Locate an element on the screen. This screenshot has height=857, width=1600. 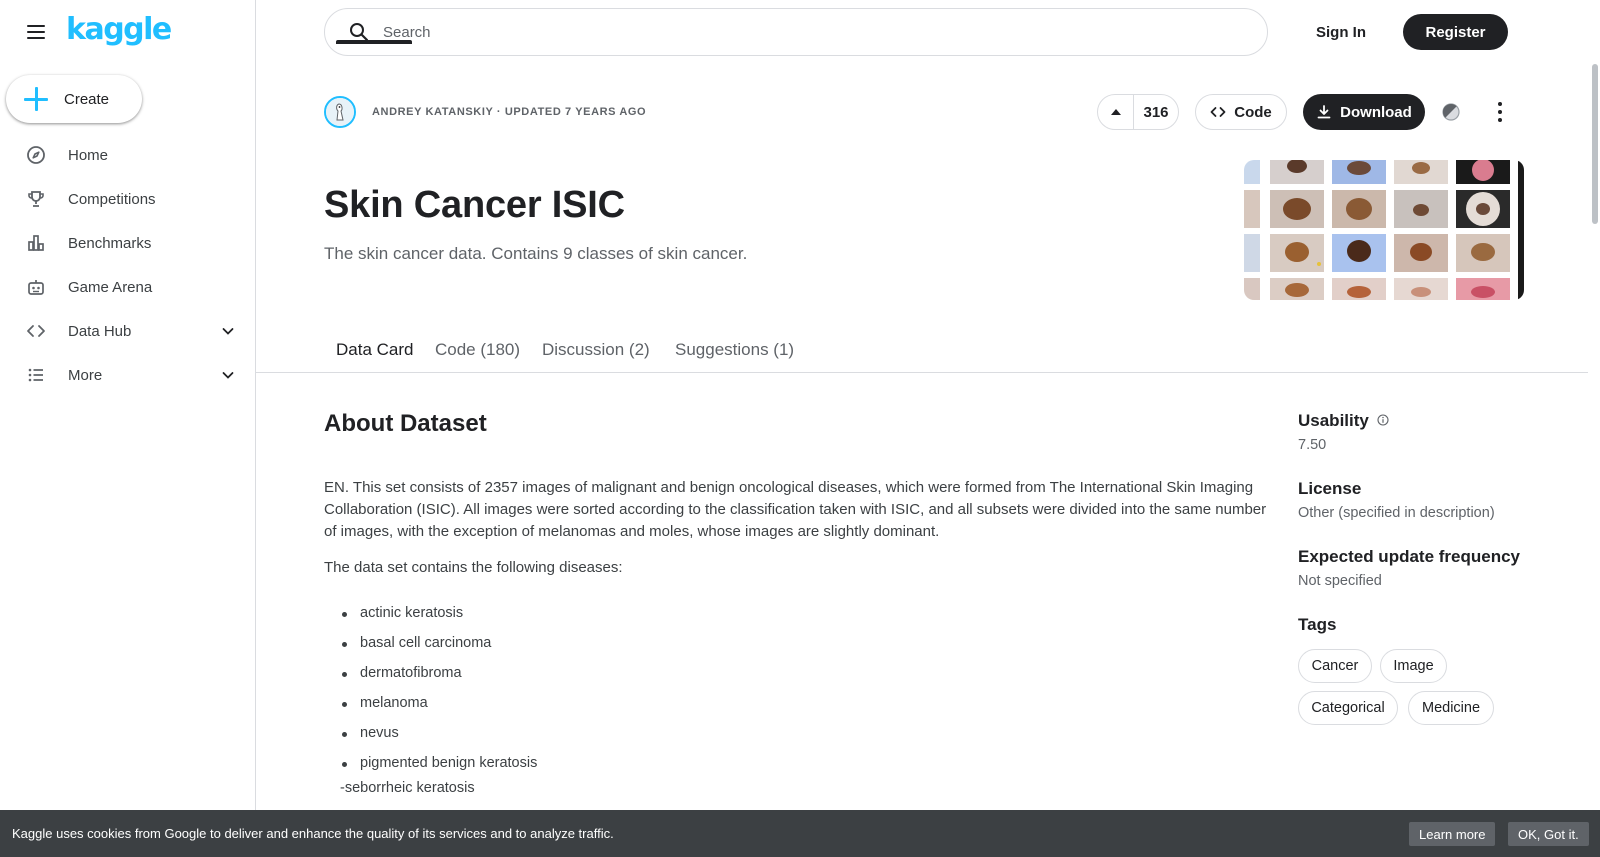
code-button: Code is located at coordinates (1241, 112).